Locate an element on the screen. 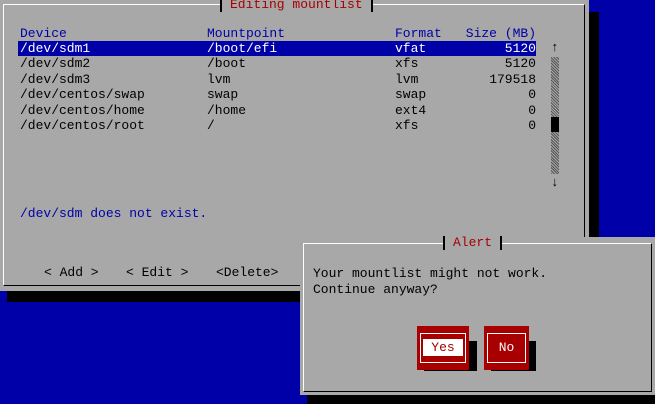  device-cell: /dev/sdm3 is located at coordinates (55, 79).